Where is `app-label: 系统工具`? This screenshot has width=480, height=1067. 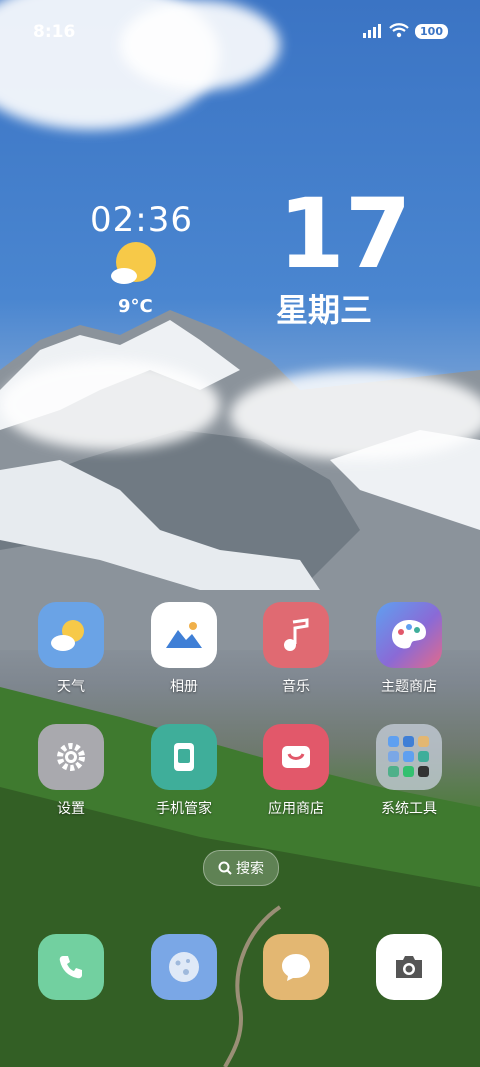 app-label: 系统工具 is located at coordinates (409, 809).